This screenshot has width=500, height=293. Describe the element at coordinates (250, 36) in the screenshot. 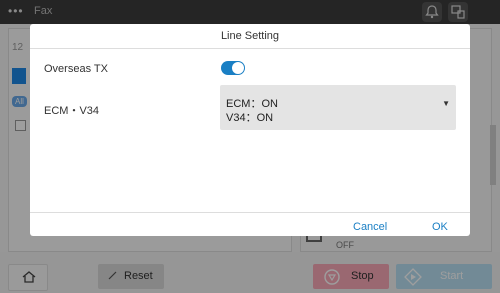

I see `dialog-title: Line Setting` at that location.